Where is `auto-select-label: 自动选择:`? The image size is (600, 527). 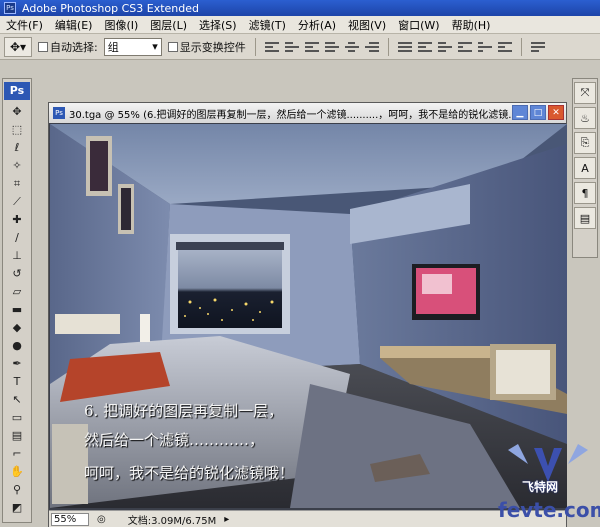
auto-select-label: 自动选择: is located at coordinates (74, 47).